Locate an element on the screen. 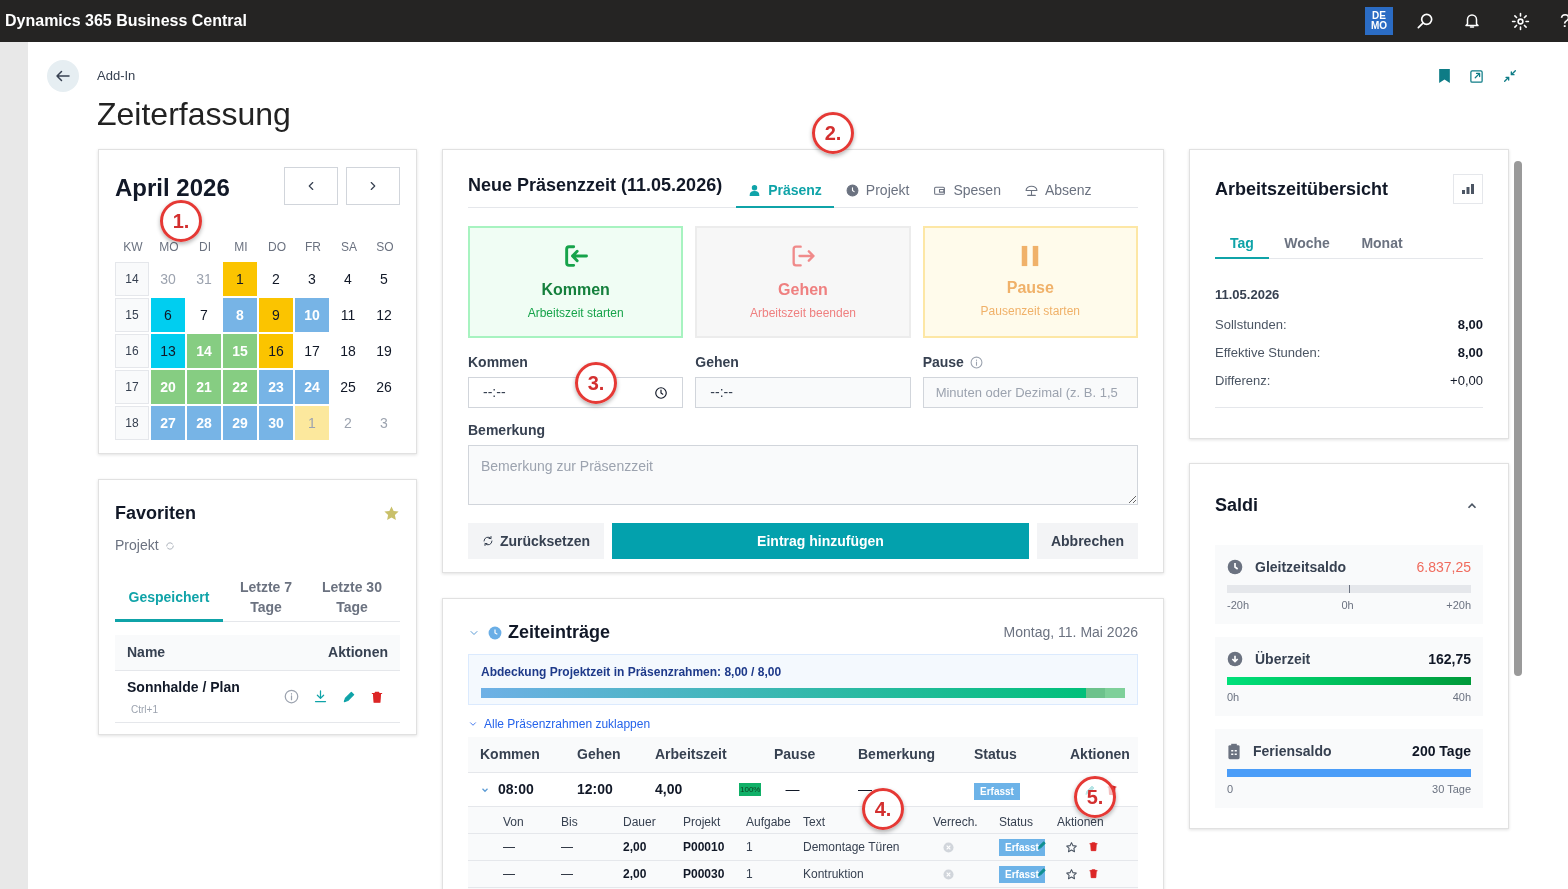  user-badge: DE MO is located at coordinates (1379, 21).